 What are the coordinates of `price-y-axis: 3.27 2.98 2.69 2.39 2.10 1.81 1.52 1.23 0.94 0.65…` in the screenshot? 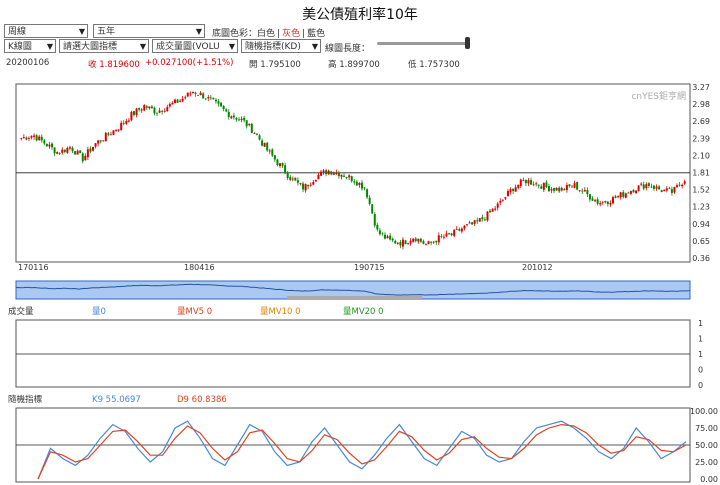 It's located at (701, 173).